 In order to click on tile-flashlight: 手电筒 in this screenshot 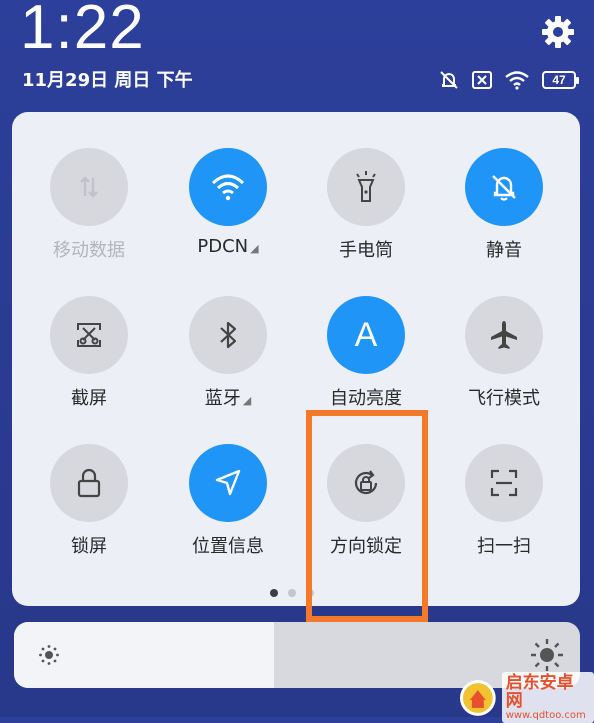, I will do `click(366, 205)`.